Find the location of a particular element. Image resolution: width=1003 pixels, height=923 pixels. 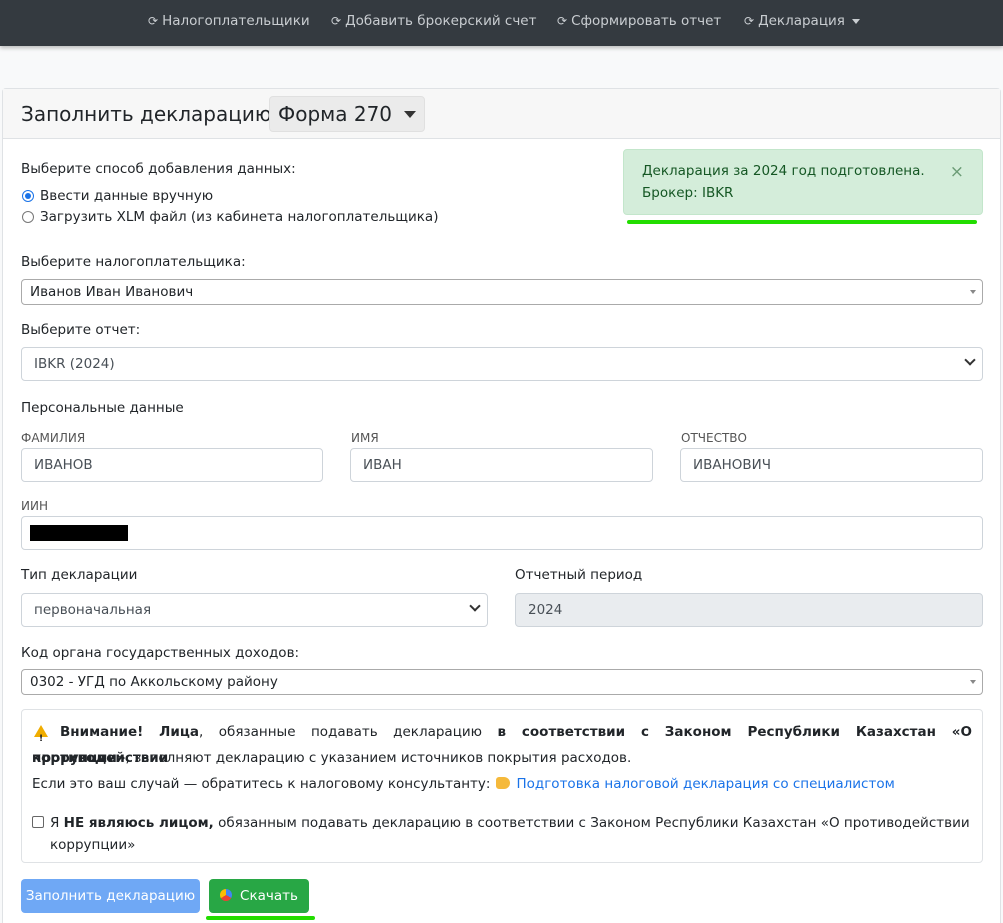

iin-input is located at coordinates (502, 533).